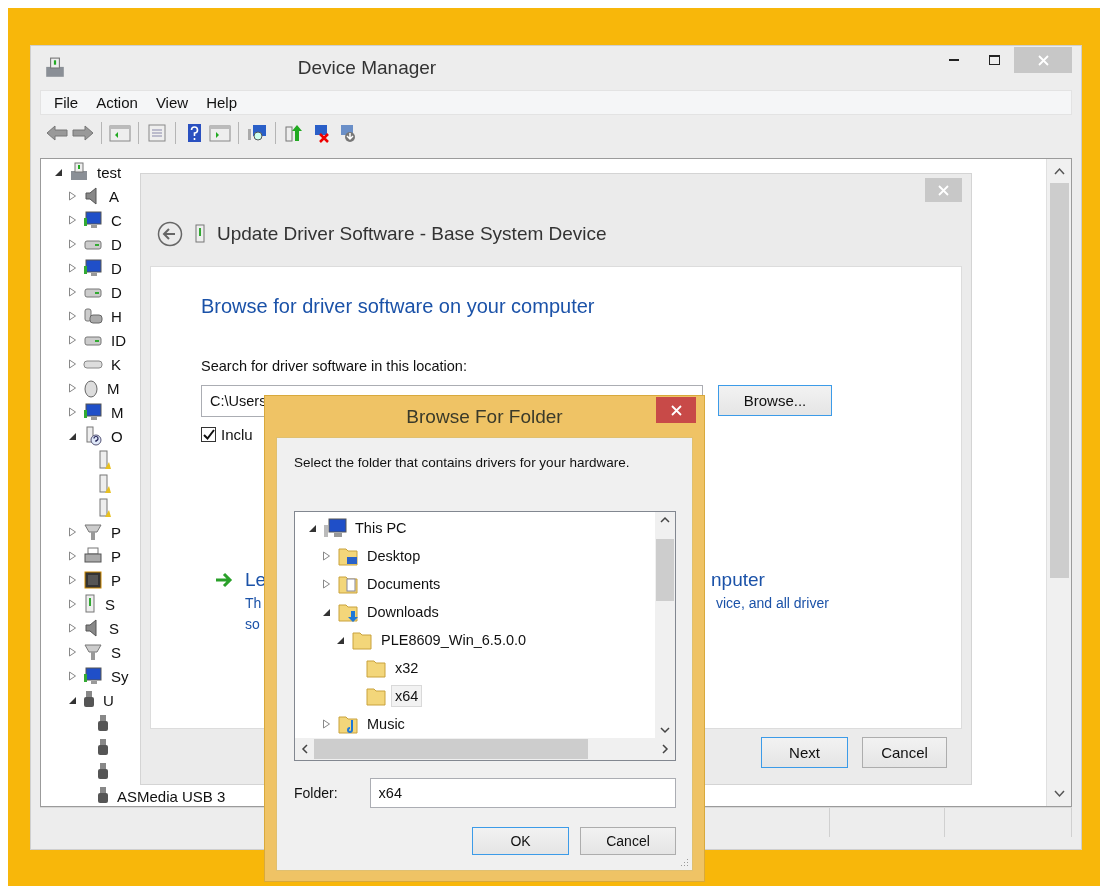 The height and width of the screenshot is (886, 1108). Describe the element at coordinates (114, 196) in the screenshot. I see `tree-item: A` at that location.